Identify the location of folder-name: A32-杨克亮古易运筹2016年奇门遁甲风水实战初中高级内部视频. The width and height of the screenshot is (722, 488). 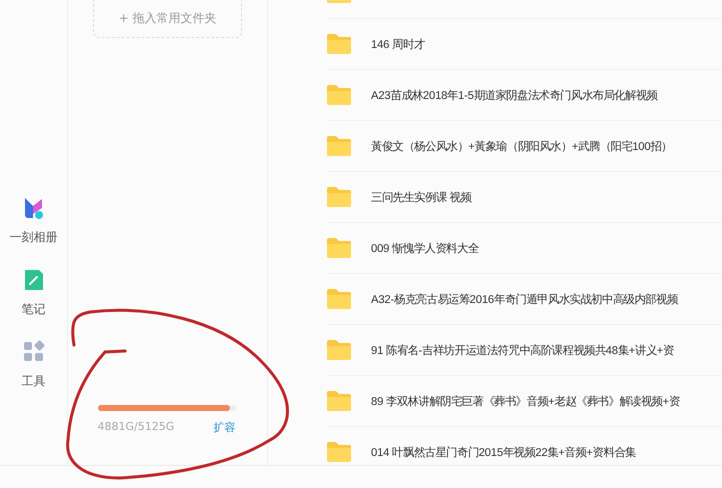
(524, 299).